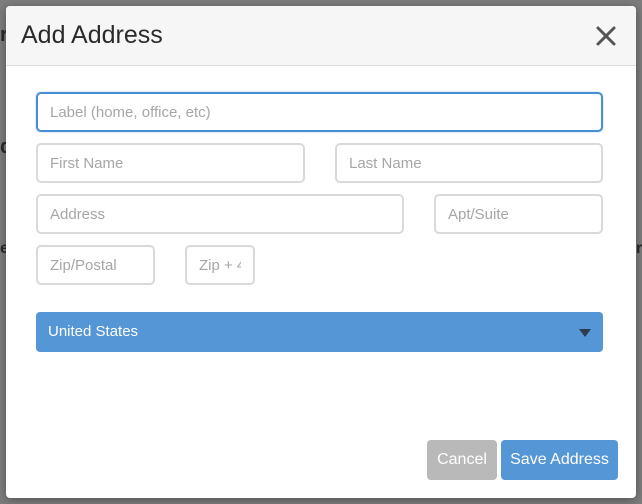  I want to click on close-icon, so click(606, 36).